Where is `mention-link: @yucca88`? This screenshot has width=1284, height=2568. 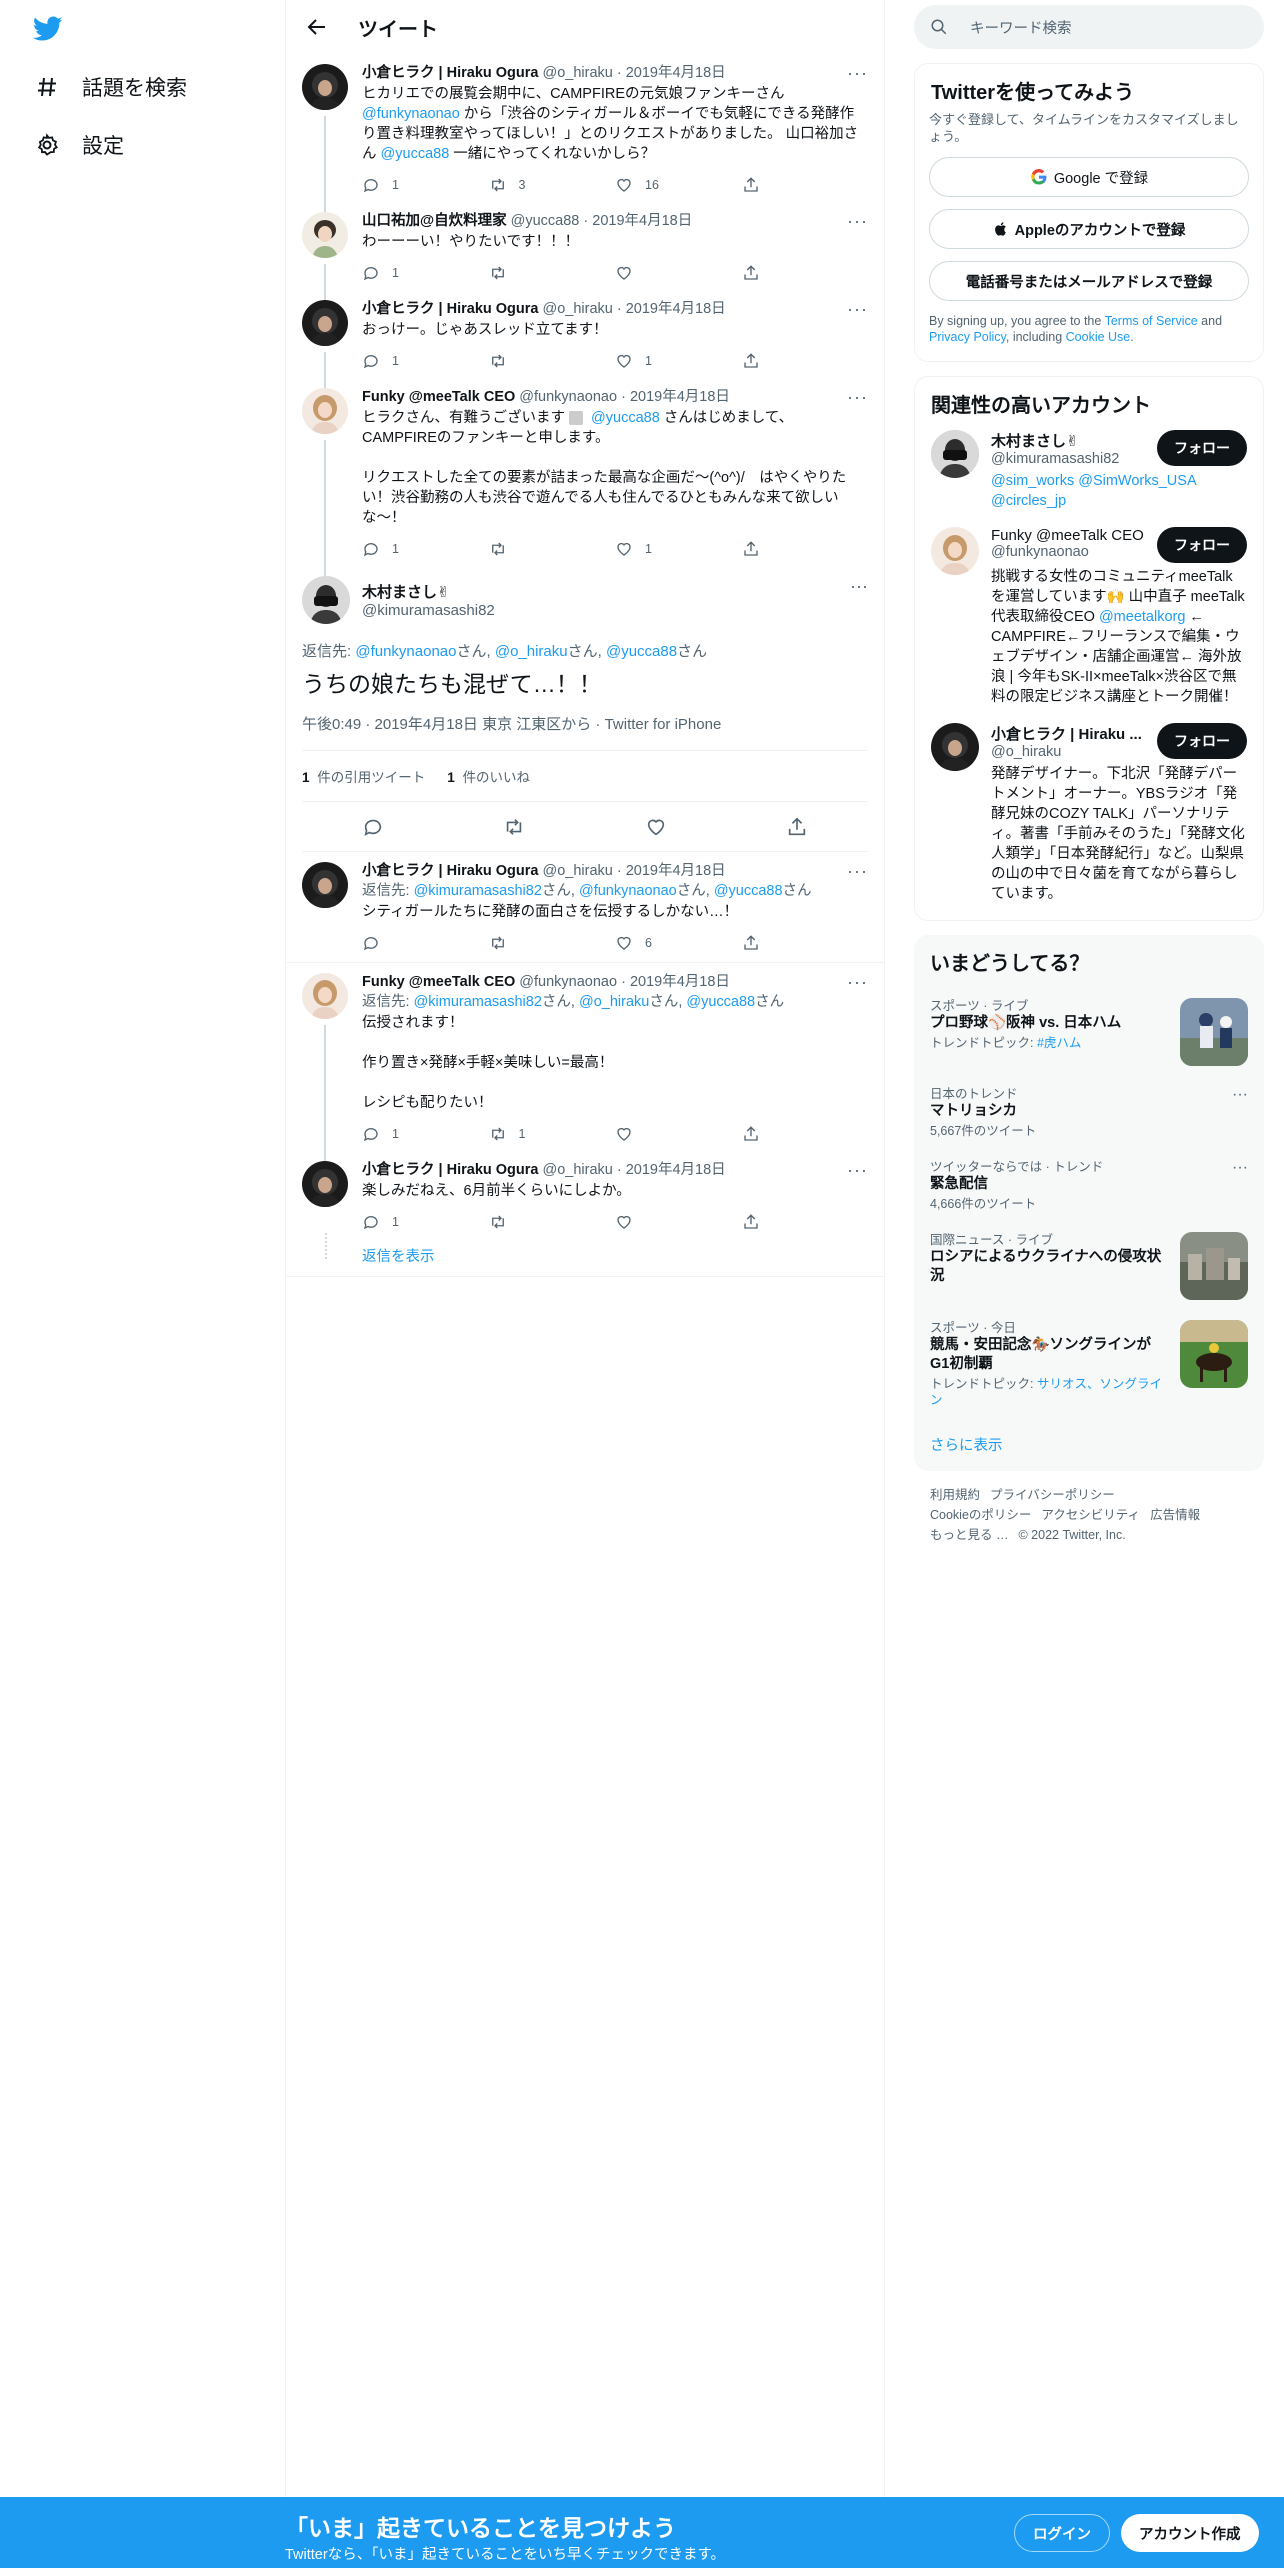 mention-link: @yucca88 is located at coordinates (641, 651).